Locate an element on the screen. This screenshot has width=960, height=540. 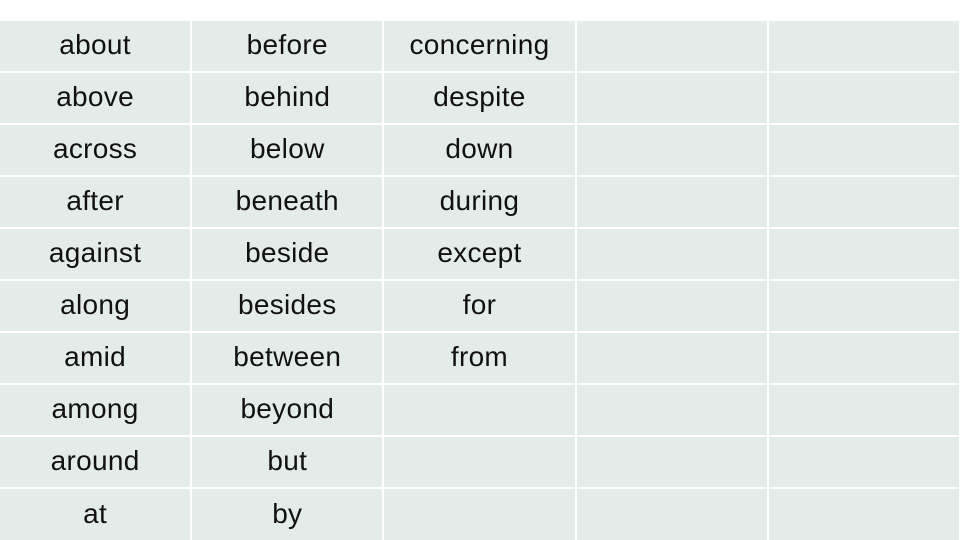
table-row: among beyond is located at coordinates (480, 411).